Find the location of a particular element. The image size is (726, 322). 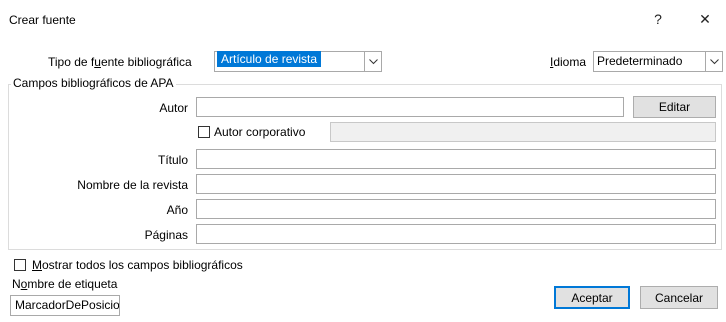

author-input is located at coordinates (410, 107).